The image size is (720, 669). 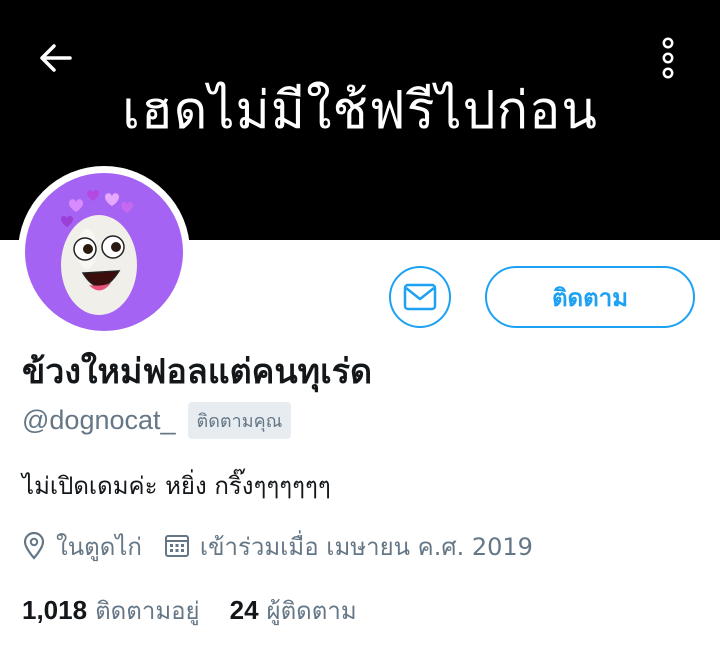 I want to click on more-options-button, so click(x=668, y=58).